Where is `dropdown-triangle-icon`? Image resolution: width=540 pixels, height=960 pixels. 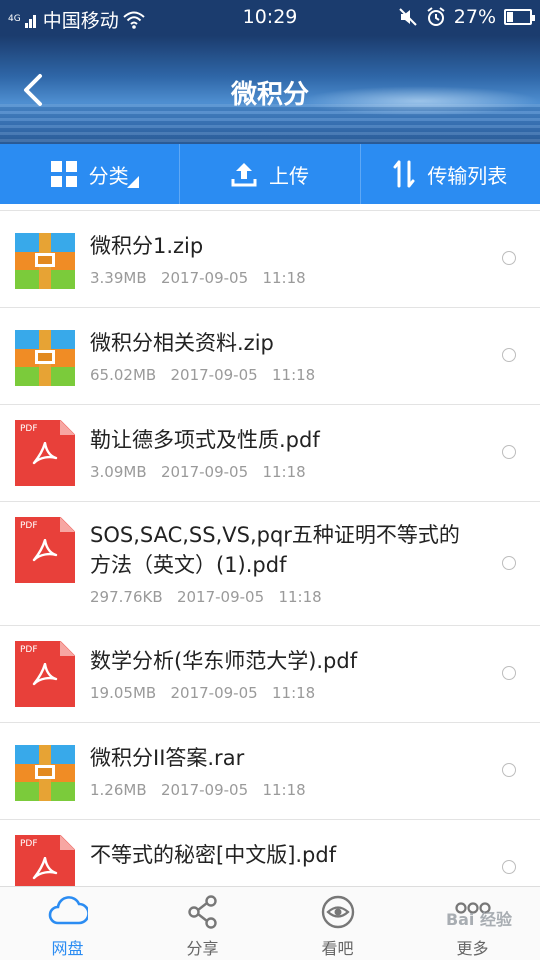 dropdown-triangle-icon is located at coordinates (133, 182).